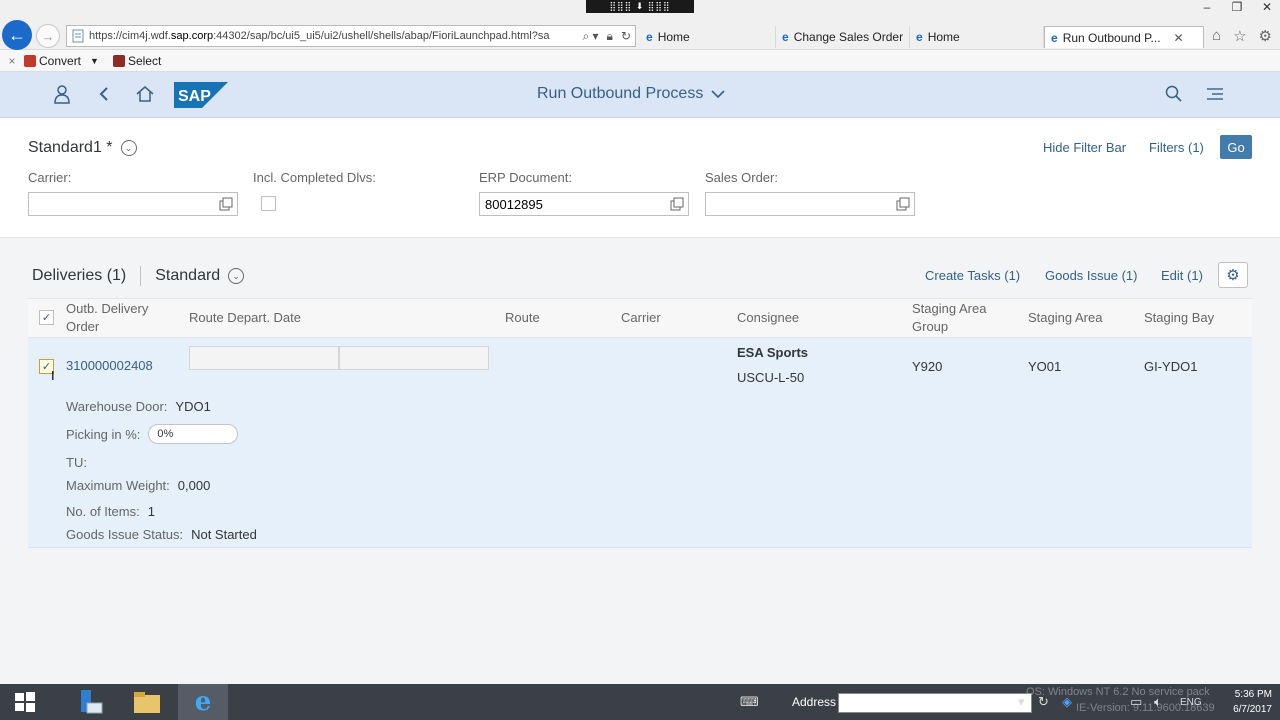  I want to click on column-consignee: Consignee, so click(768, 318).